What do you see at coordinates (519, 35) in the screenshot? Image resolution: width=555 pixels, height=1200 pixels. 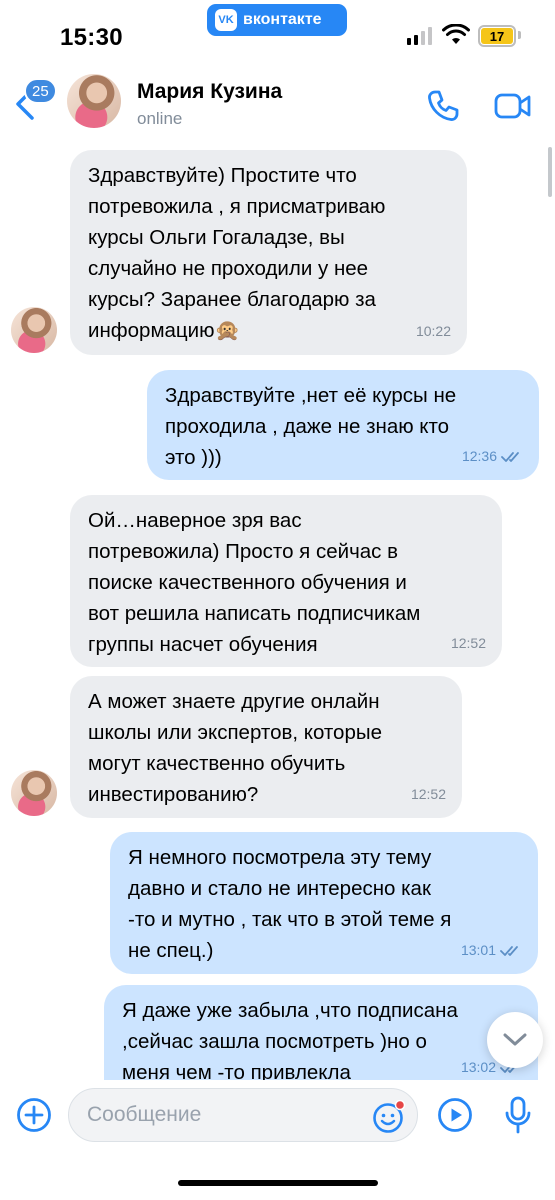 I see `battery-tip` at bounding box center [519, 35].